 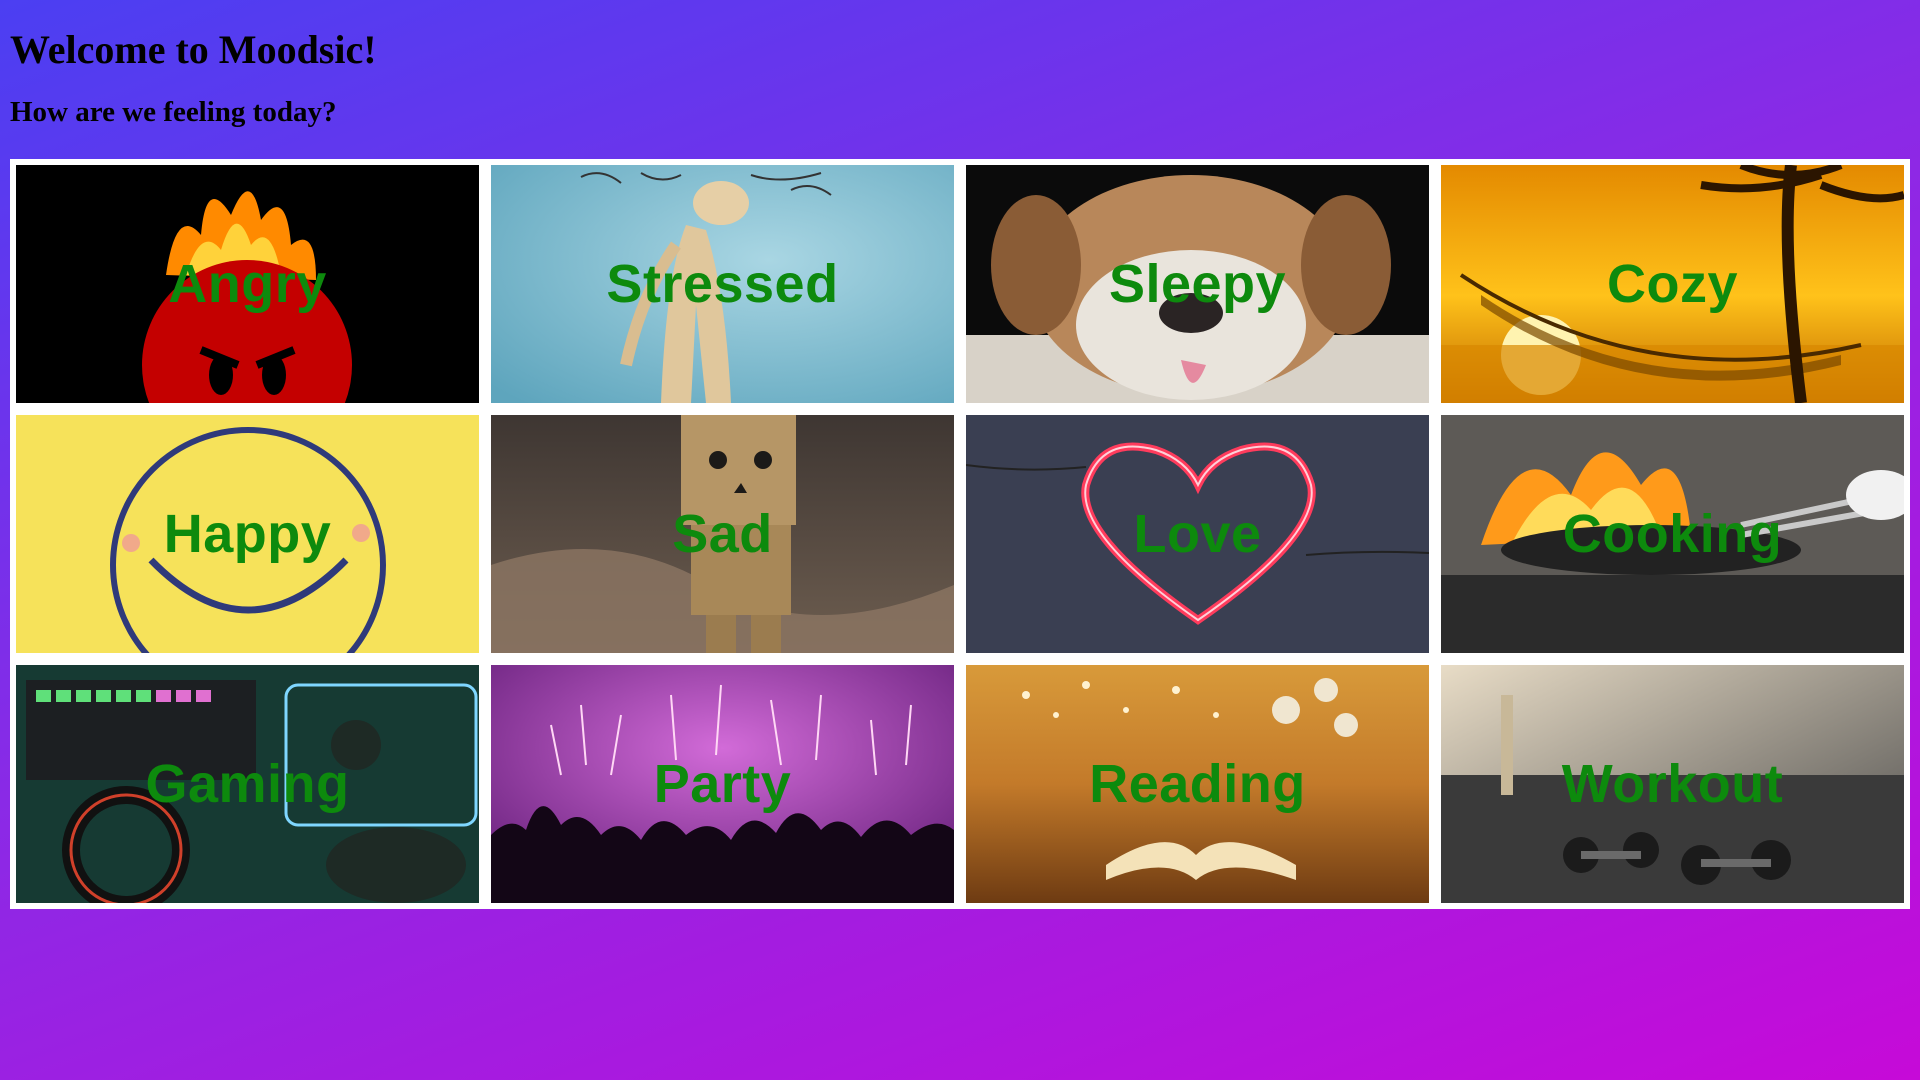 I want to click on mood-label: Cooking, so click(x=1672, y=534).